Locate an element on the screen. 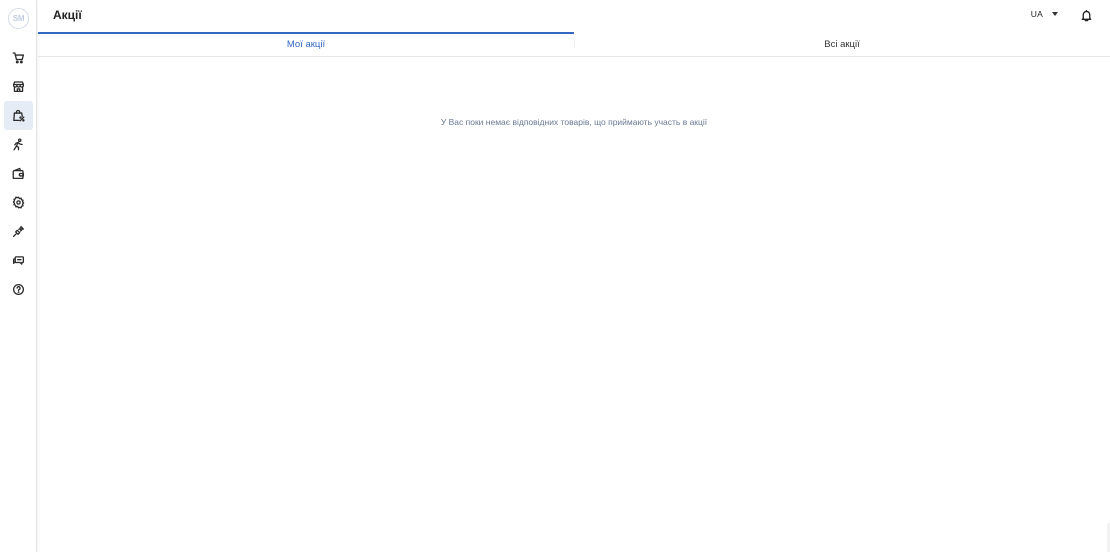 The image size is (1110, 552). courier-icon is located at coordinates (18, 144).